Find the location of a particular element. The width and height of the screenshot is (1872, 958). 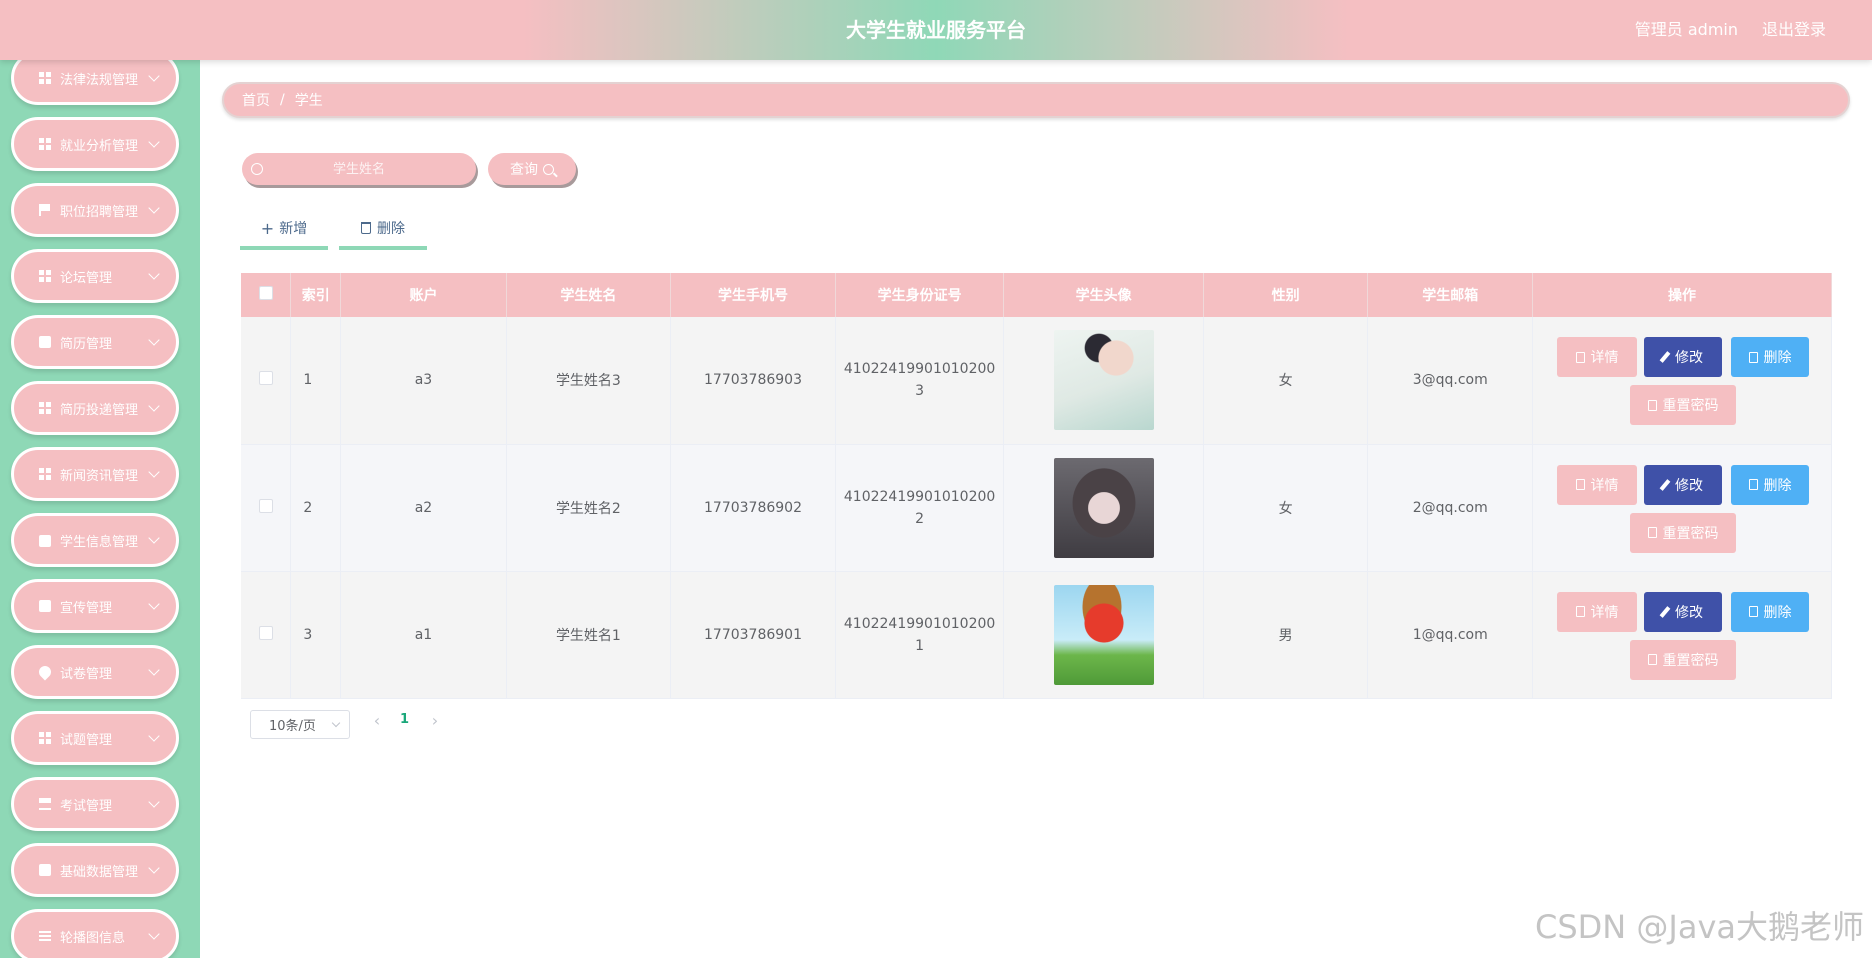

sidebar-item-employment-analysis: 就业分析管理 is located at coordinates (95, 144).